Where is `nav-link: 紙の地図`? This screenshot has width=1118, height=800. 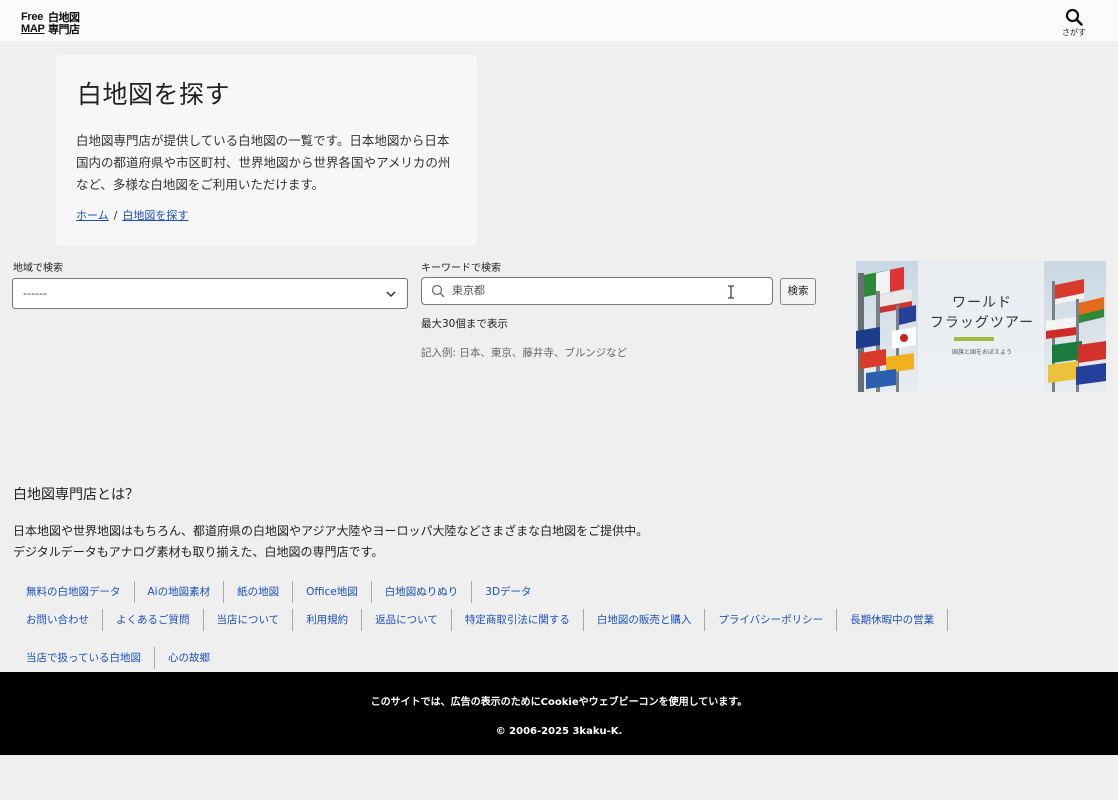
nav-link: 紙の地図 is located at coordinates (259, 592).